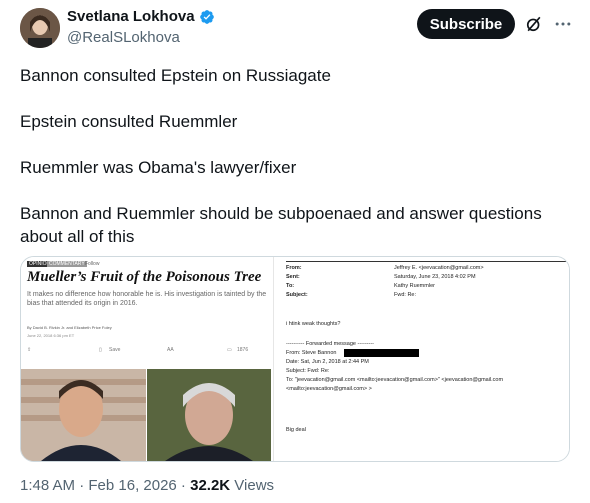 This screenshot has height=503, width=590. I want to click on article-tool-save: Save, so click(115, 350).